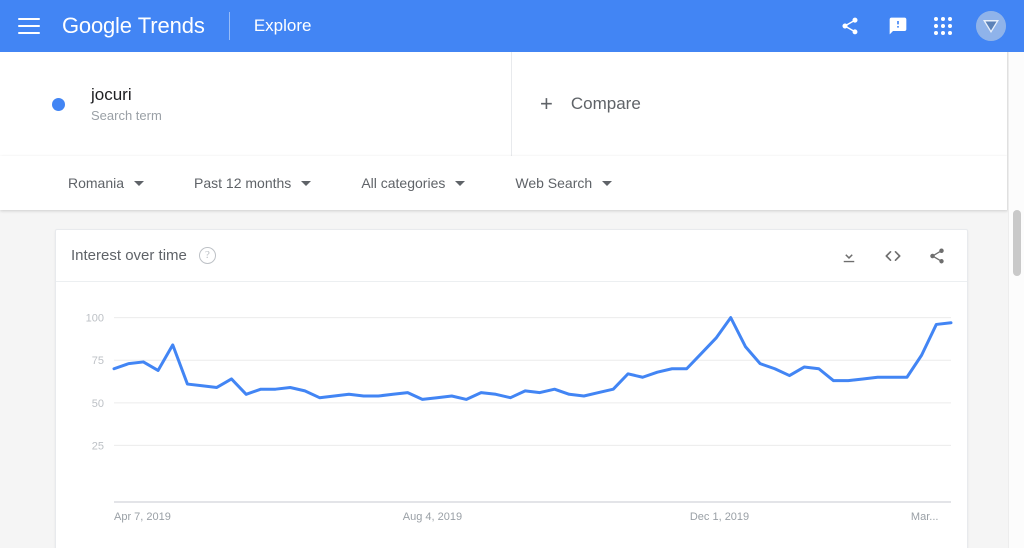 The image size is (1024, 548). What do you see at coordinates (98, 446) in the screenshot?
I see `y-axis-tick-label: 25` at bounding box center [98, 446].